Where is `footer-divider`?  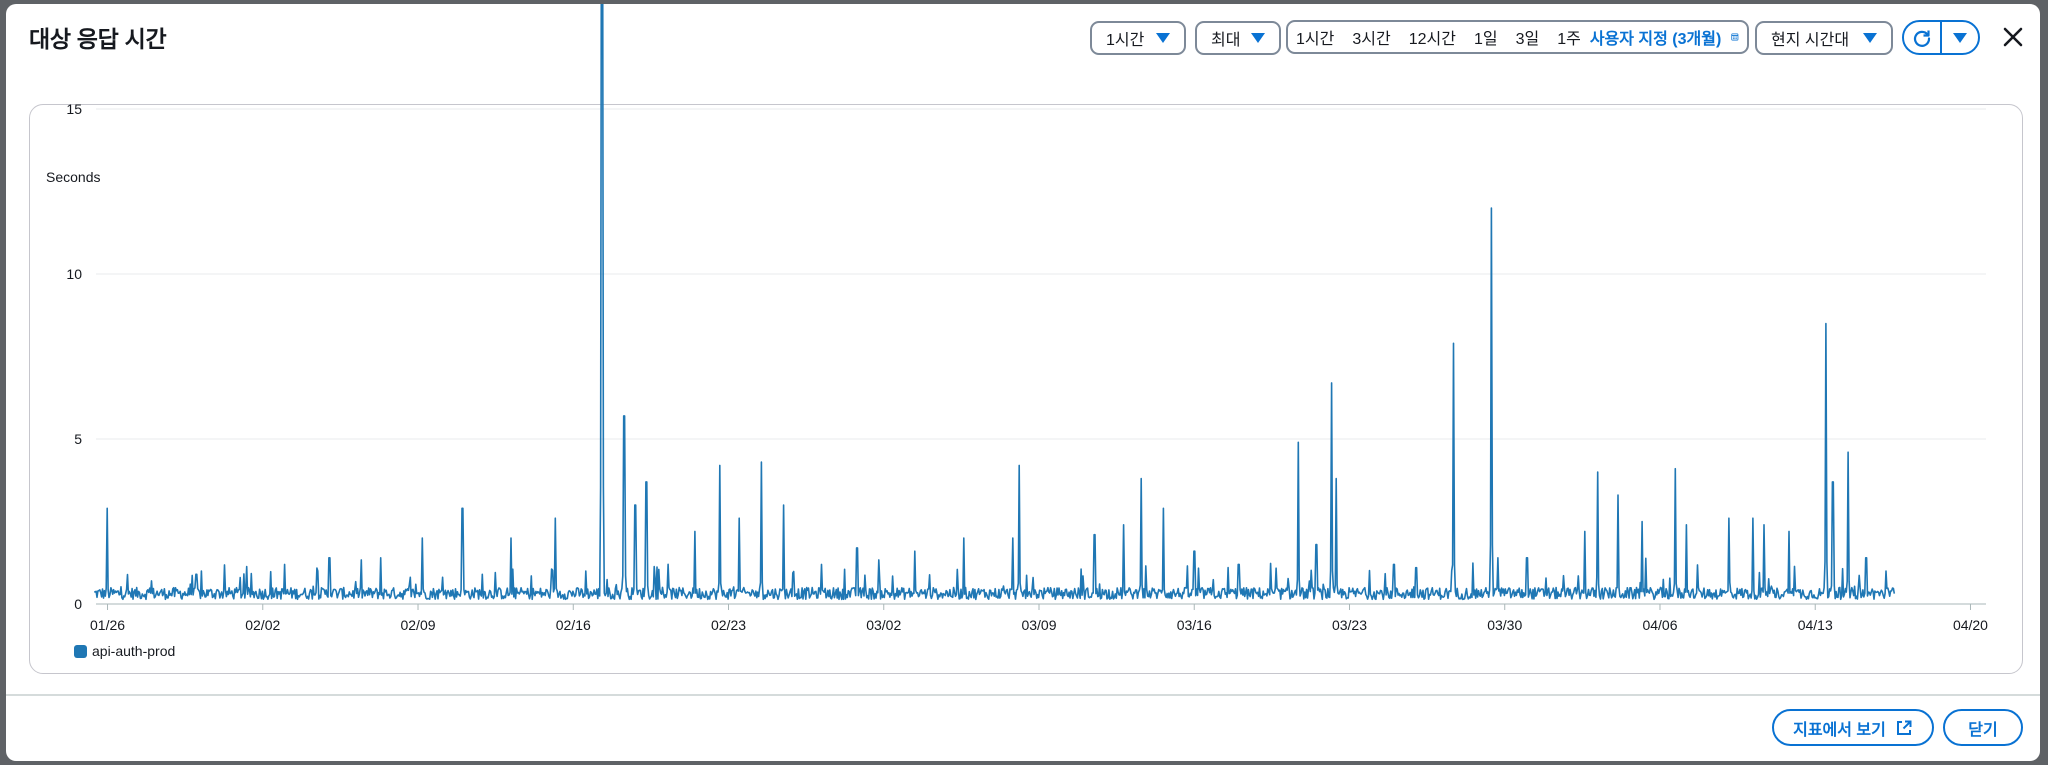 footer-divider is located at coordinates (1023, 695).